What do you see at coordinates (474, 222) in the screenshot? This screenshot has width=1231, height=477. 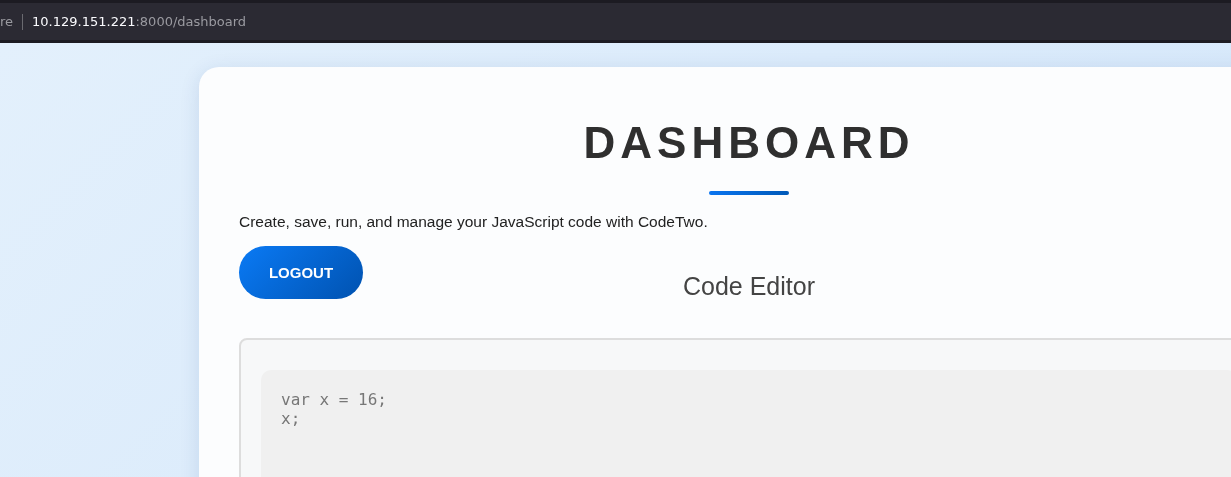 I see `description-text: Create, save, run, and manage your JavaScript code with CodeTwo.` at bounding box center [474, 222].